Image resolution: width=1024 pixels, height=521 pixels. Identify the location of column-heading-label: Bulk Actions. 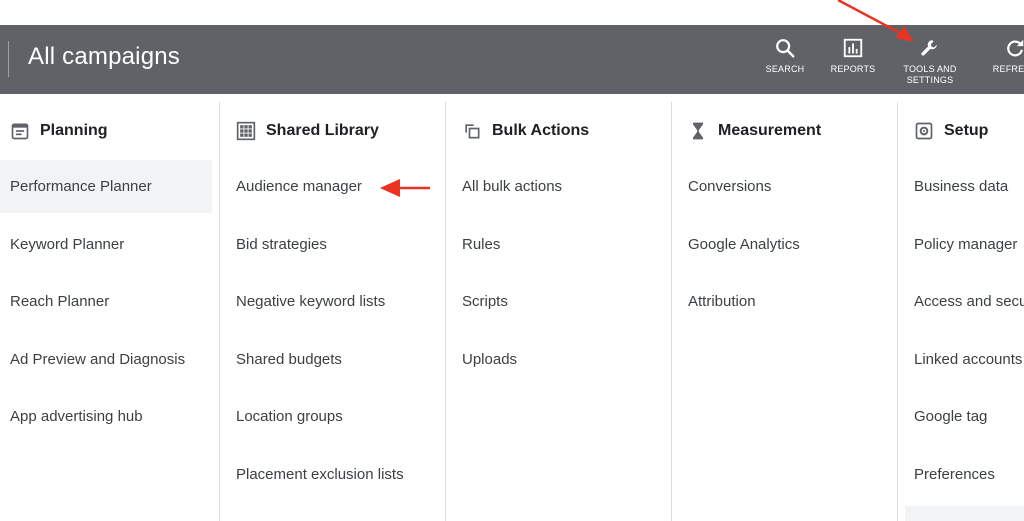
(541, 130).